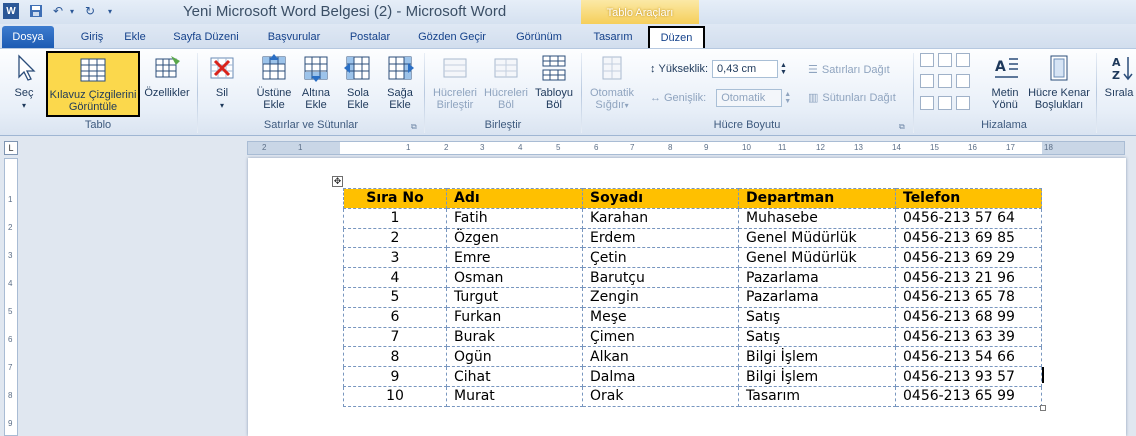  What do you see at coordinates (817, 396) in the screenshot?
I see `table-cell: Tasarım` at bounding box center [817, 396].